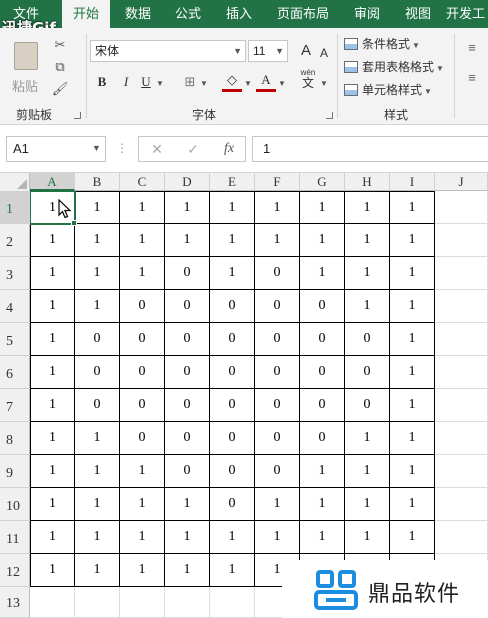 The image size is (488, 618). What do you see at coordinates (142, 504) in the screenshot?
I see `cell-c10: 1` at bounding box center [142, 504].